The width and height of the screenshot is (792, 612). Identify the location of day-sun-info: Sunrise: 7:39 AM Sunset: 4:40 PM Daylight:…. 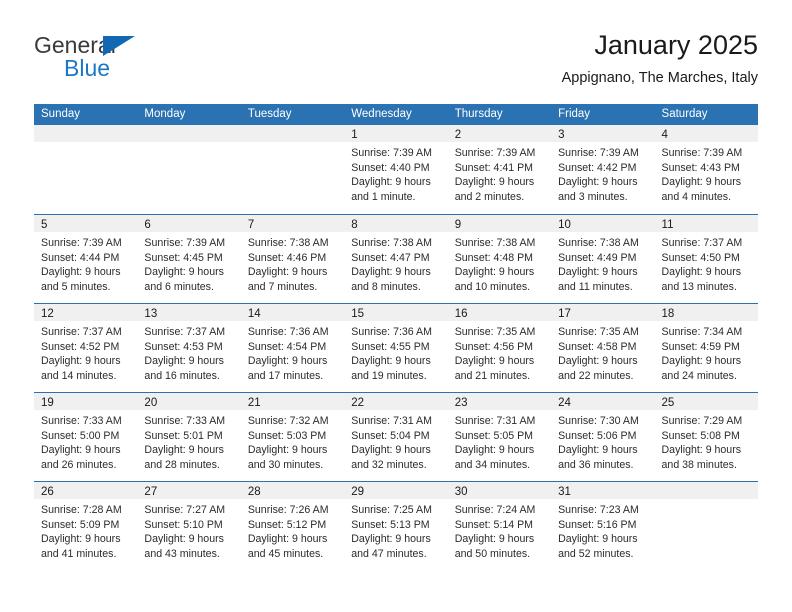
(395, 173).